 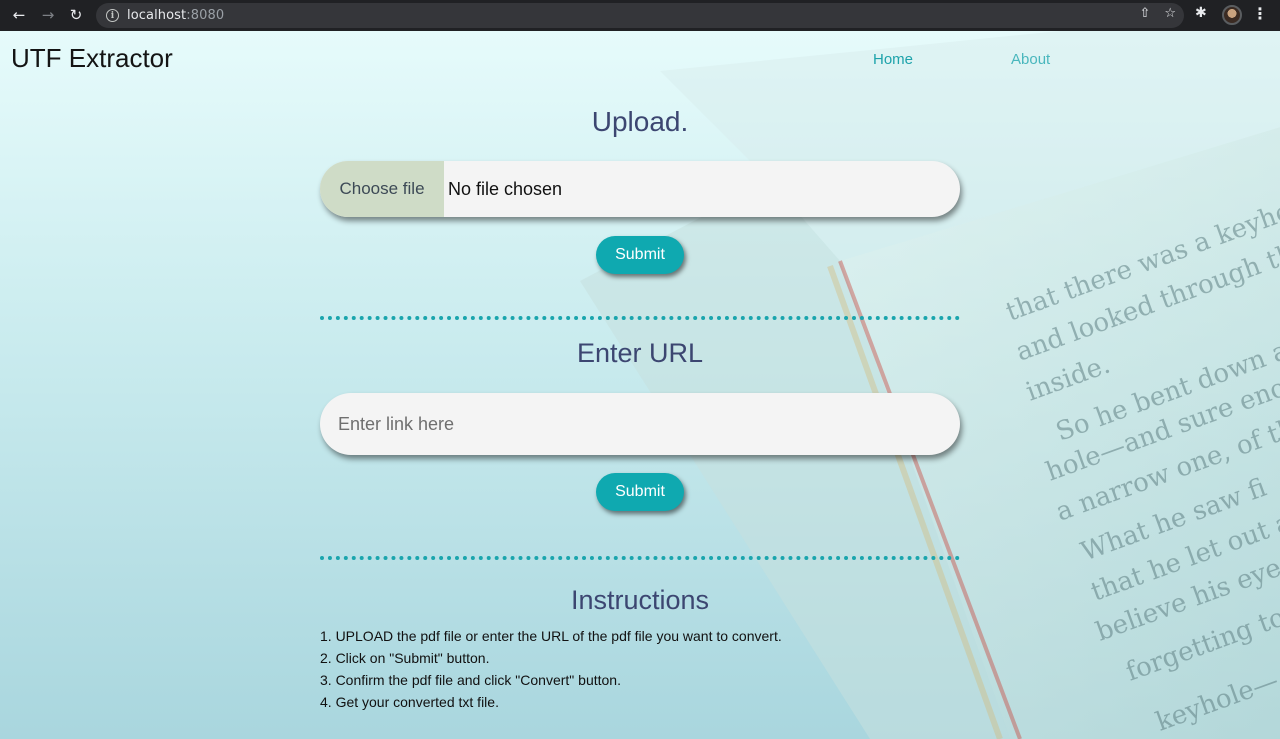 What do you see at coordinates (1232, 15) in the screenshot?
I see `profile-avatar` at bounding box center [1232, 15].